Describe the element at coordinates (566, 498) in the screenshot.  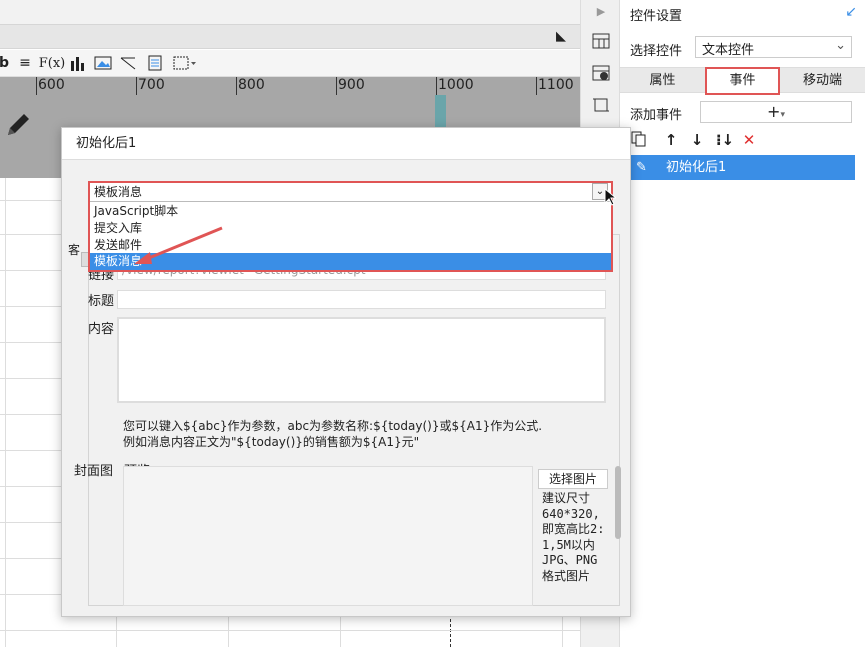
I see `size-note-line: 建议尺寸` at that location.